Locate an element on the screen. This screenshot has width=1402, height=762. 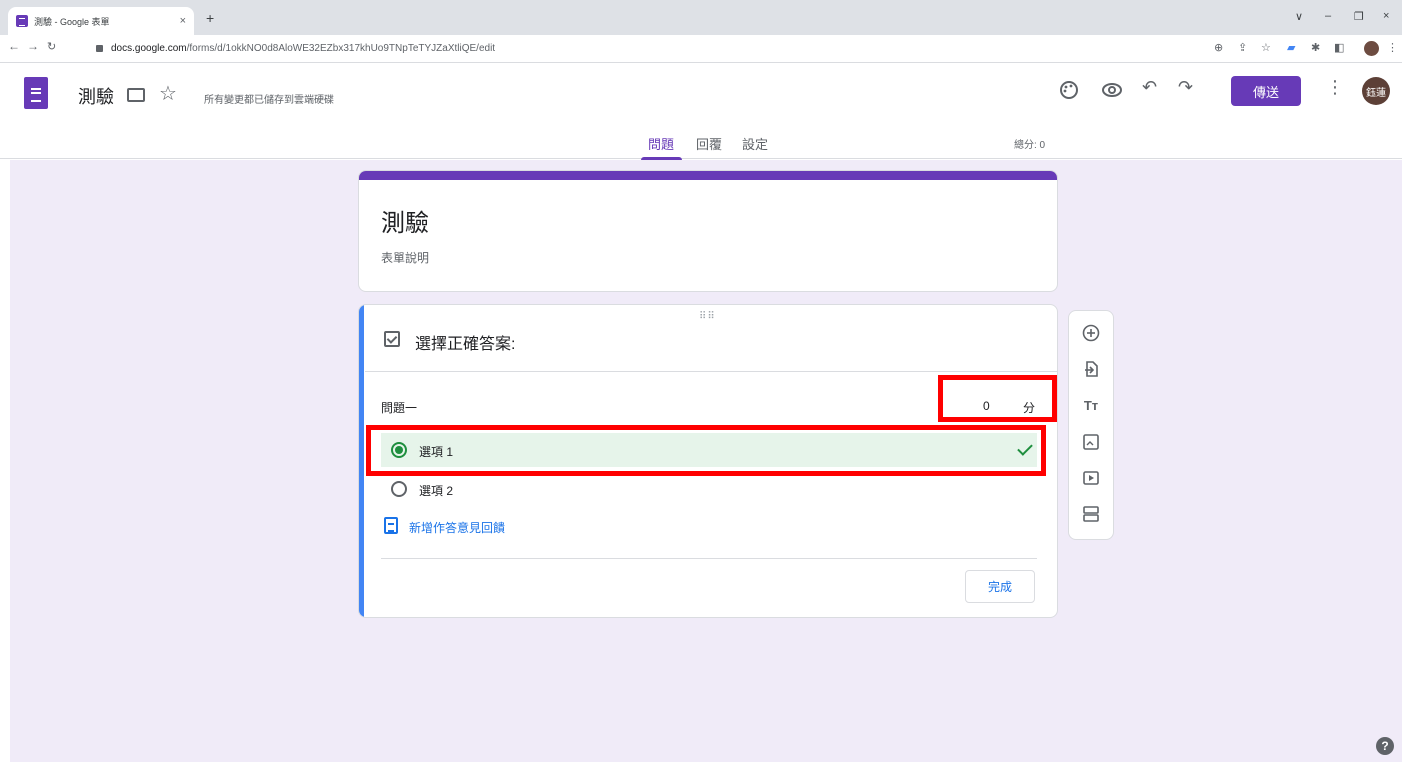
forms-logo-icon is located at coordinates (36, 93).